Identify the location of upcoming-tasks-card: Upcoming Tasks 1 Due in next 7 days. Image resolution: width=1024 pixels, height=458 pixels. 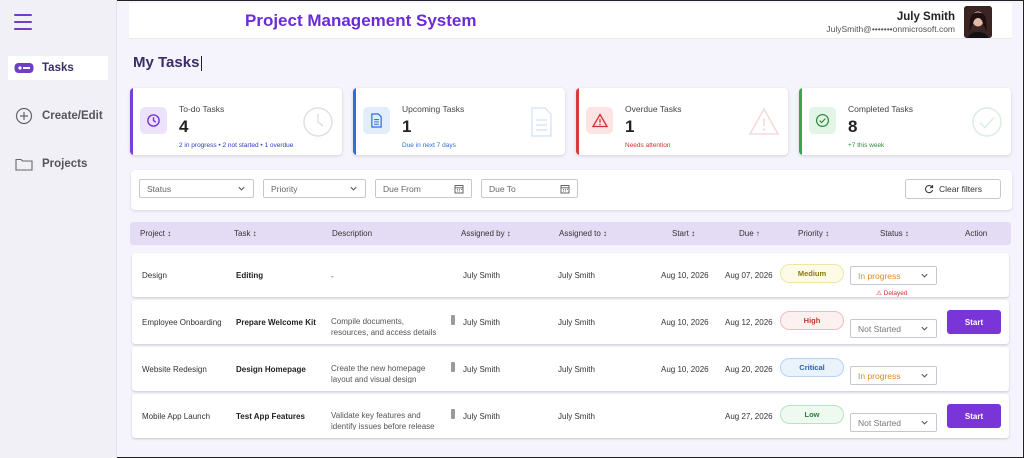
(459, 121).